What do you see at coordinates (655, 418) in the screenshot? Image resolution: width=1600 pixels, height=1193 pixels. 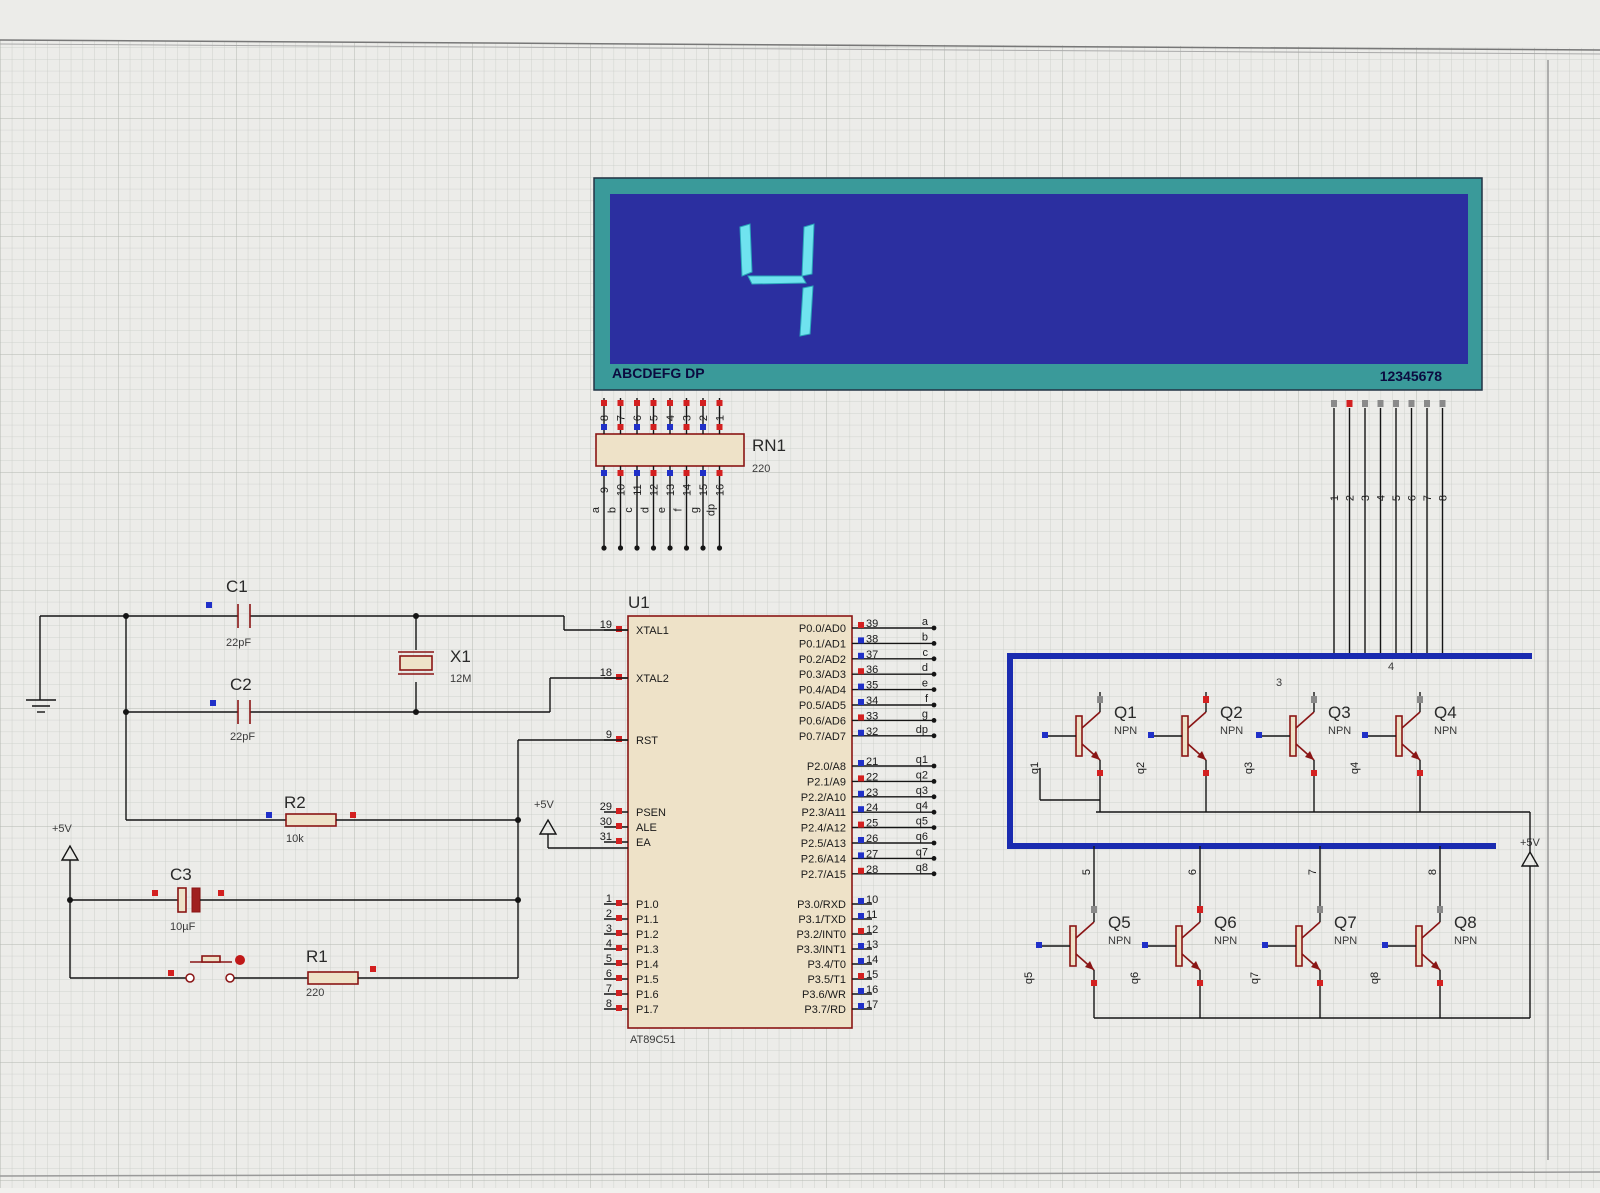 I see `rn1-top-pin-number: 5` at bounding box center [655, 418].